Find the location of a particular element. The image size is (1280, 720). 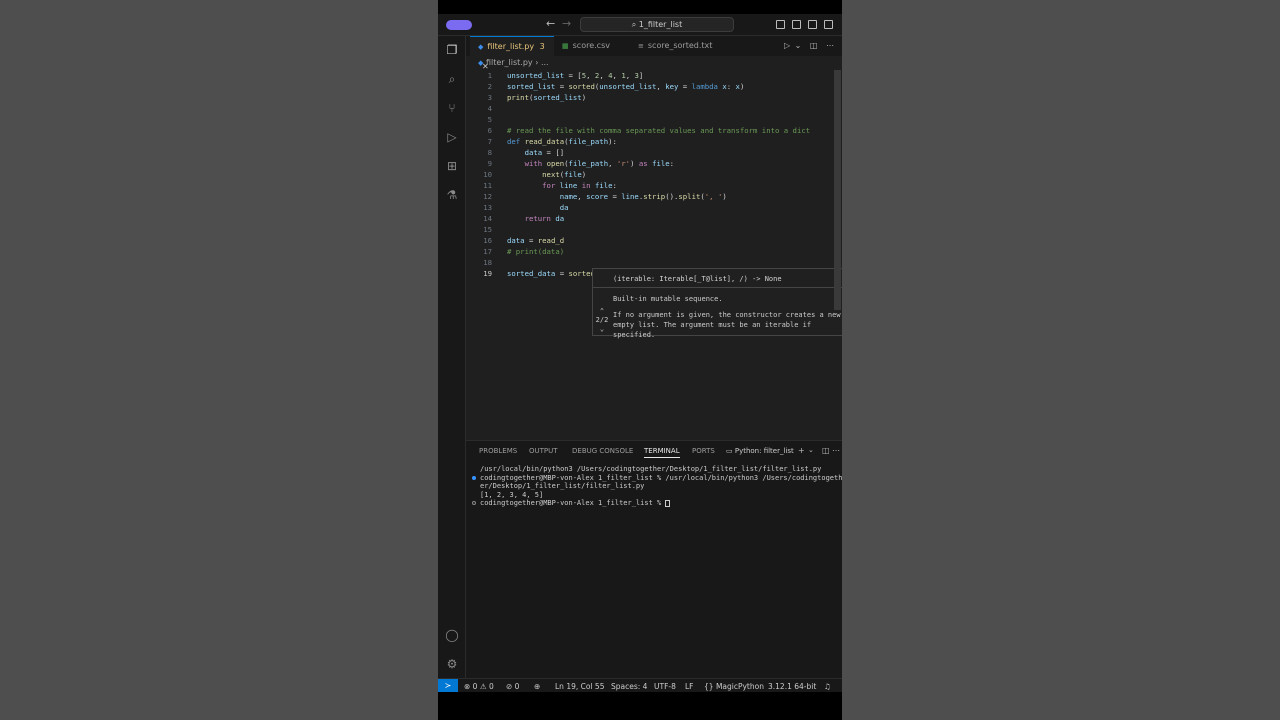

back-arrow-icon: ← is located at coordinates (550, 23).